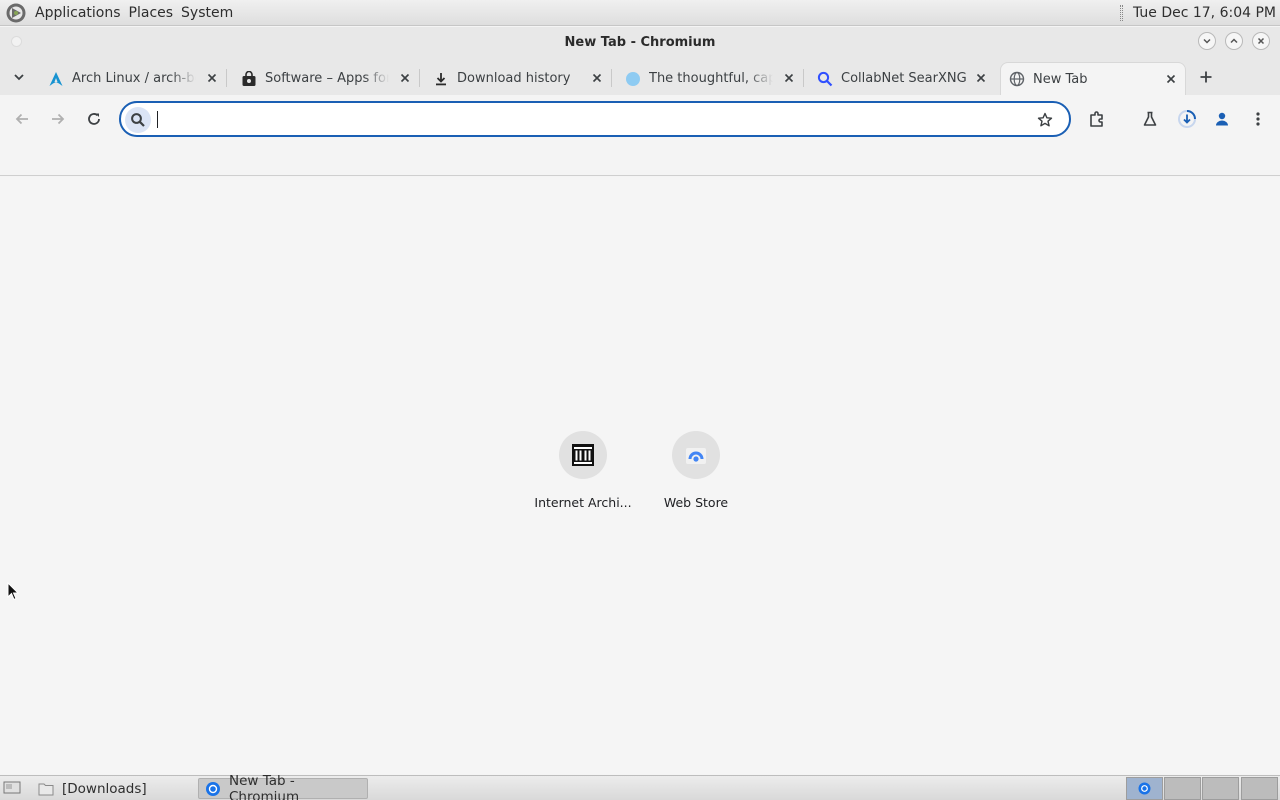 The image size is (1280, 800). I want to click on person-icon, so click(1222, 119).